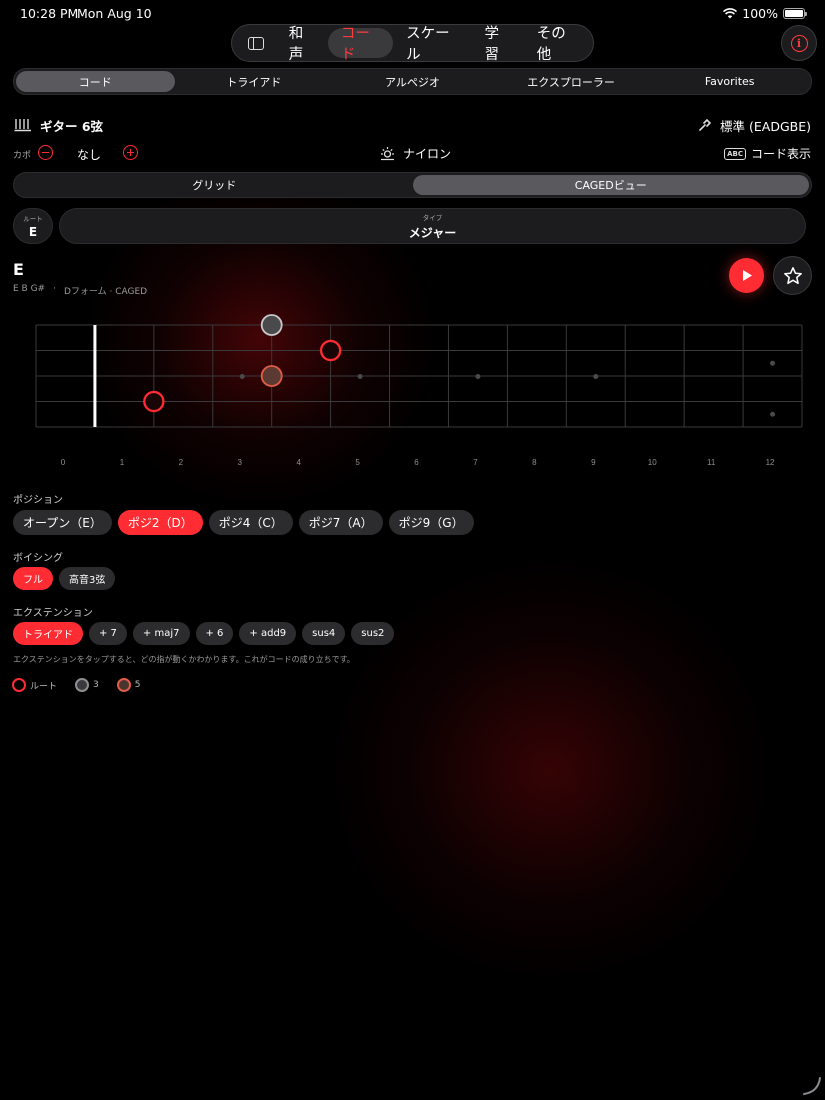 The width and height of the screenshot is (825, 1100). What do you see at coordinates (765, 126) in the screenshot?
I see `tuning-label: 標準 (EADGBE)` at bounding box center [765, 126].